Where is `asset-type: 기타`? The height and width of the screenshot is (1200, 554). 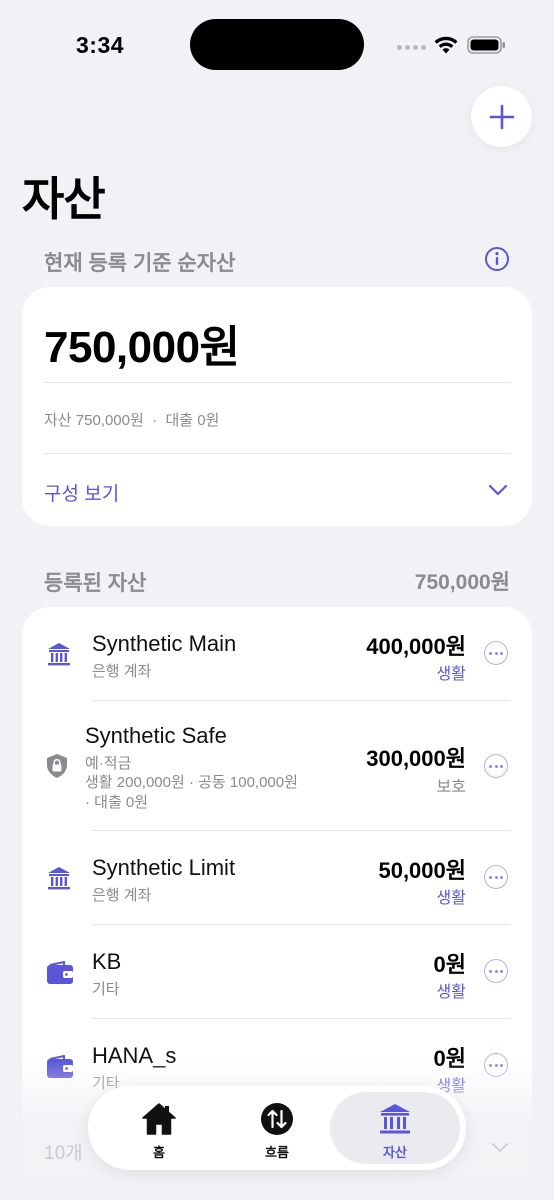 asset-type: 기타 is located at coordinates (106, 989).